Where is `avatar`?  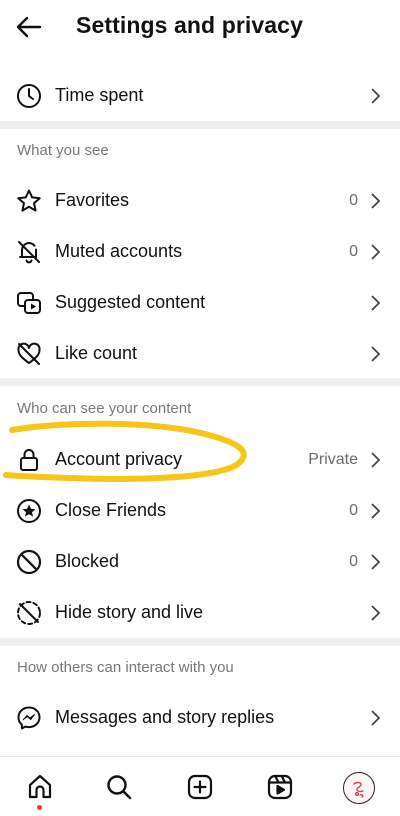 avatar is located at coordinates (358, 789).